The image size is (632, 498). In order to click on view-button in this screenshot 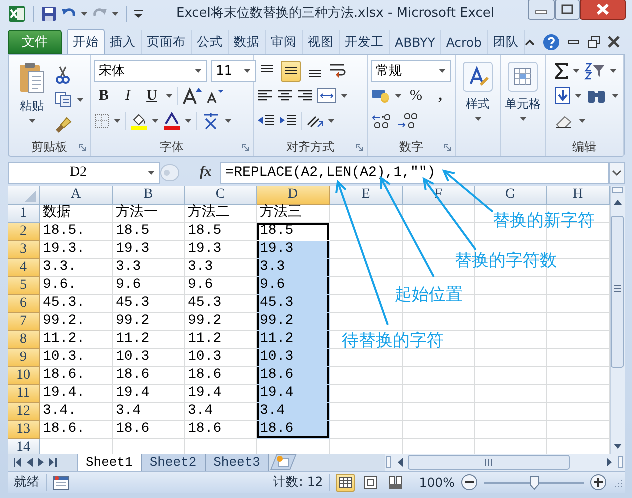, I will do `click(346, 483)`.